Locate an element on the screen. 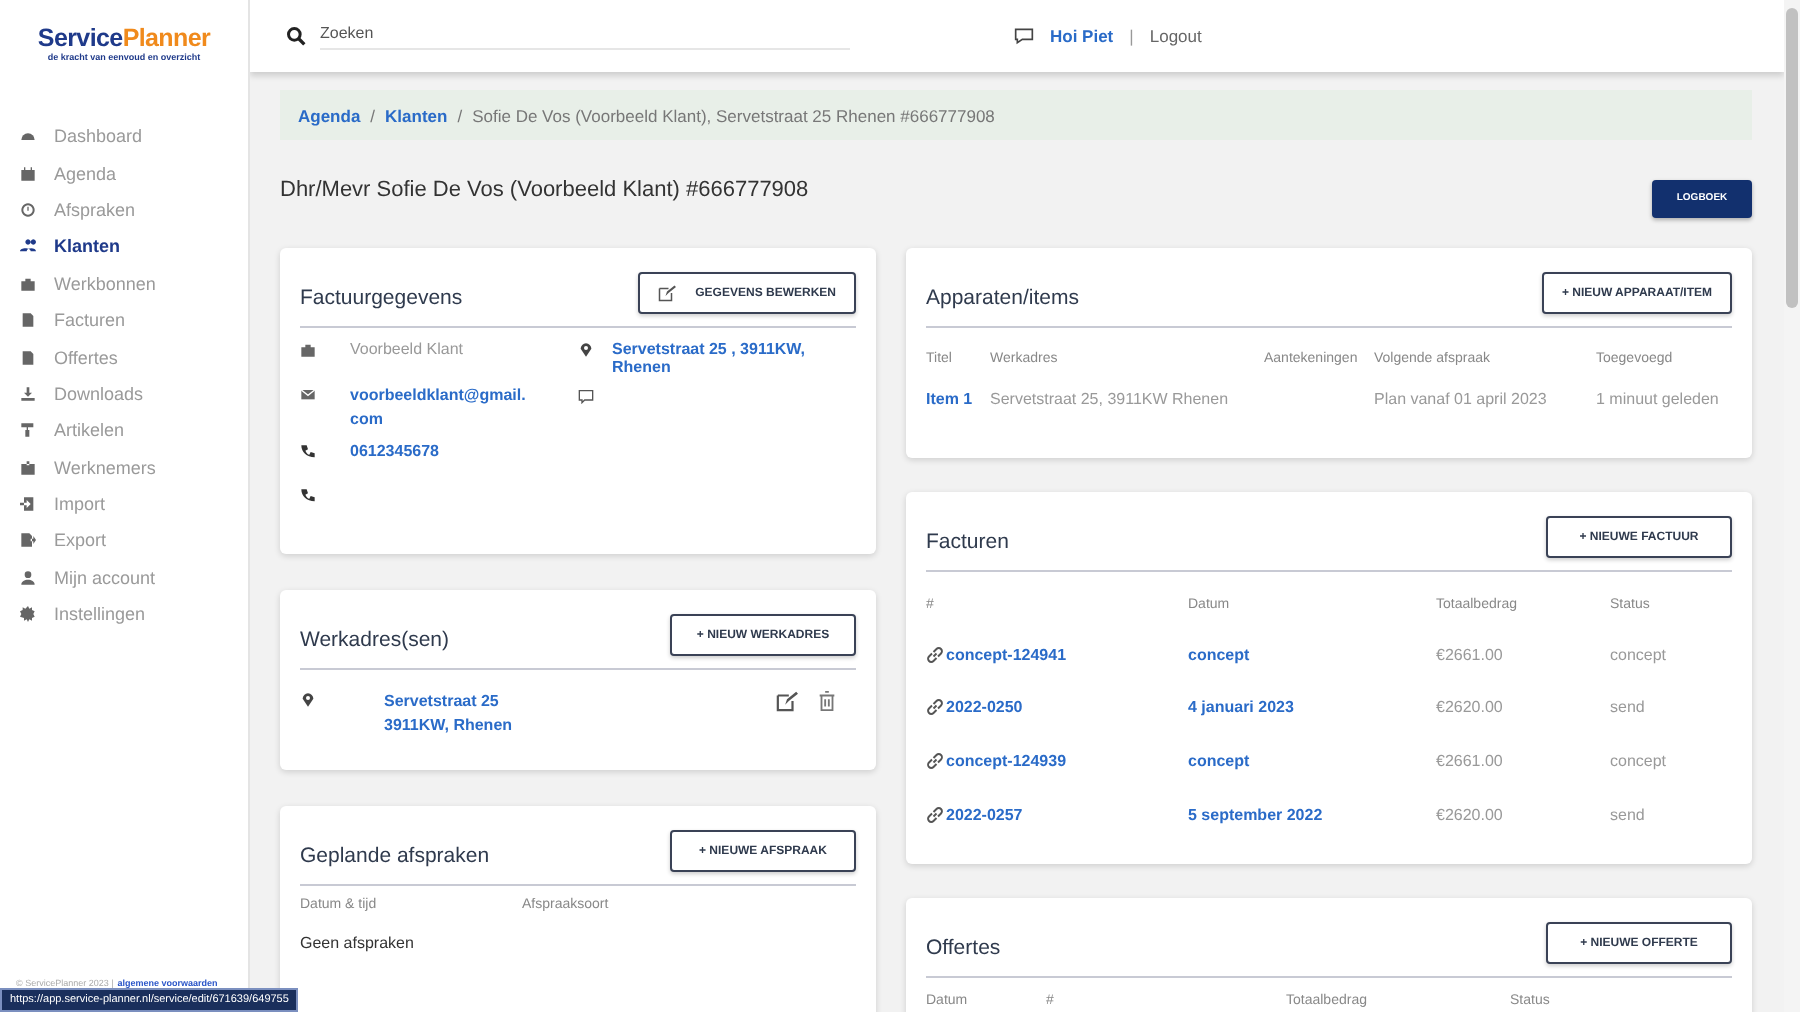 This screenshot has height=1012, width=1800. sidebar-item: Instellingen is located at coordinates (124, 614).